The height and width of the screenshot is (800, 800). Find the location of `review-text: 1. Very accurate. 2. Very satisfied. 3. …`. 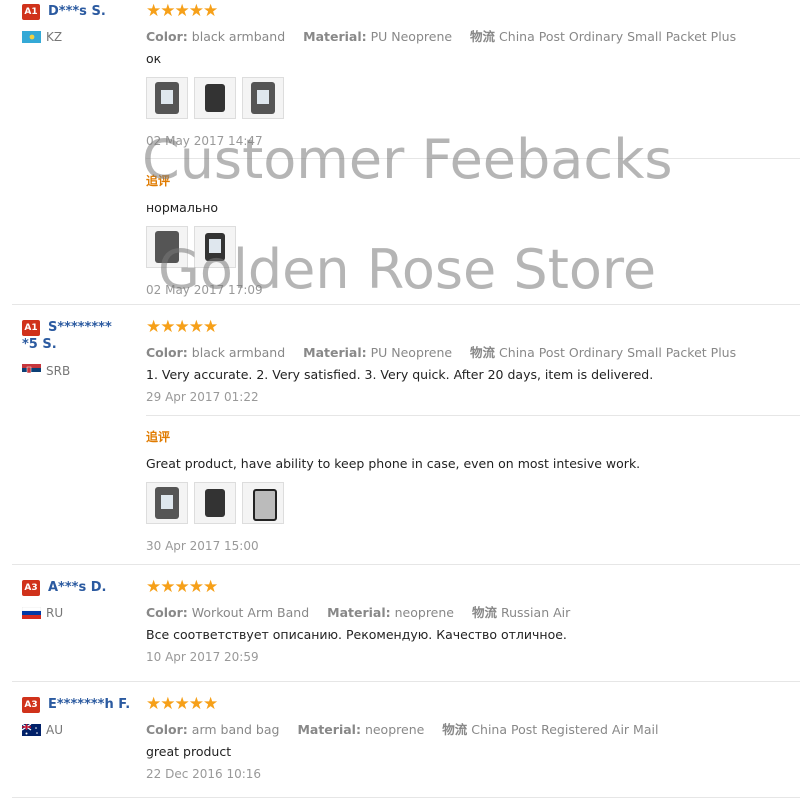

review-text: 1. Very accurate. 2. Very satisfied. 3. … is located at coordinates (400, 374).